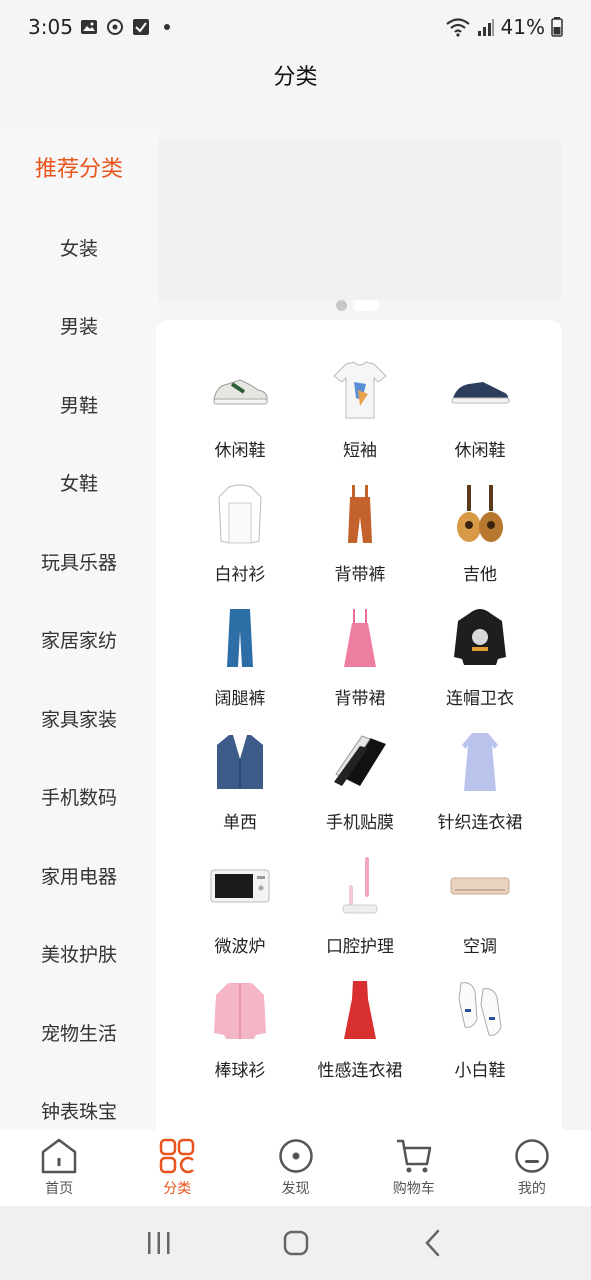  I want to click on category-label: 短袖, so click(360, 451).